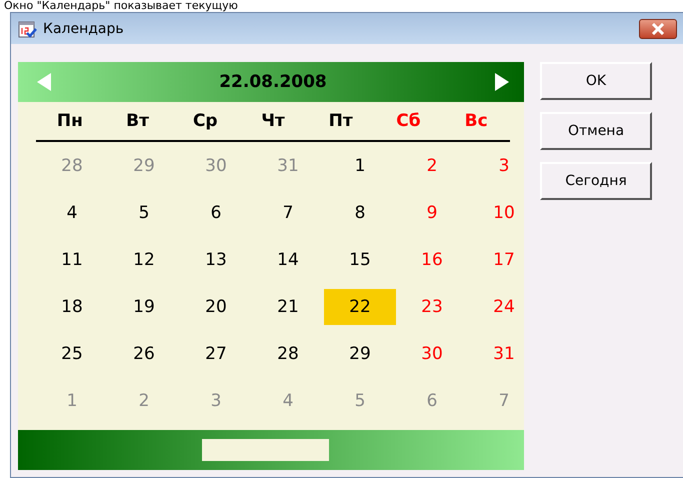 This screenshot has height=478, width=683. I want to click on day-cell: 12, so click(144, 260).